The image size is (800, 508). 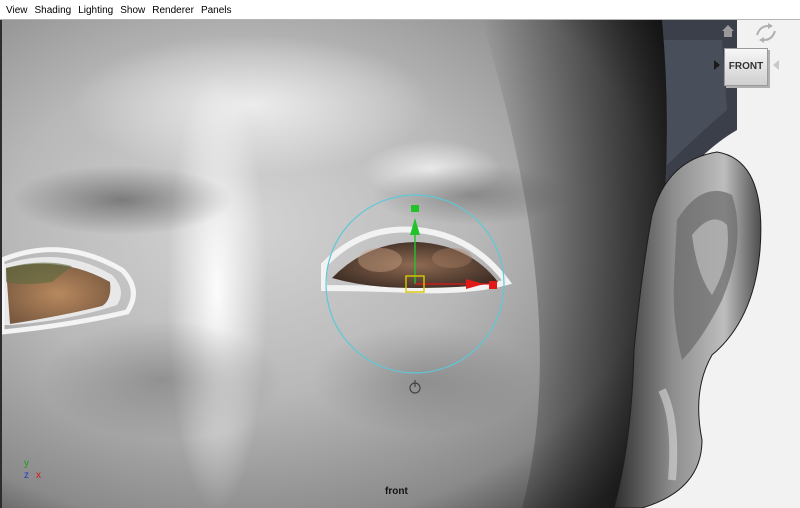 I want to click on chevron-left-icon, so click(x=776, y=65).